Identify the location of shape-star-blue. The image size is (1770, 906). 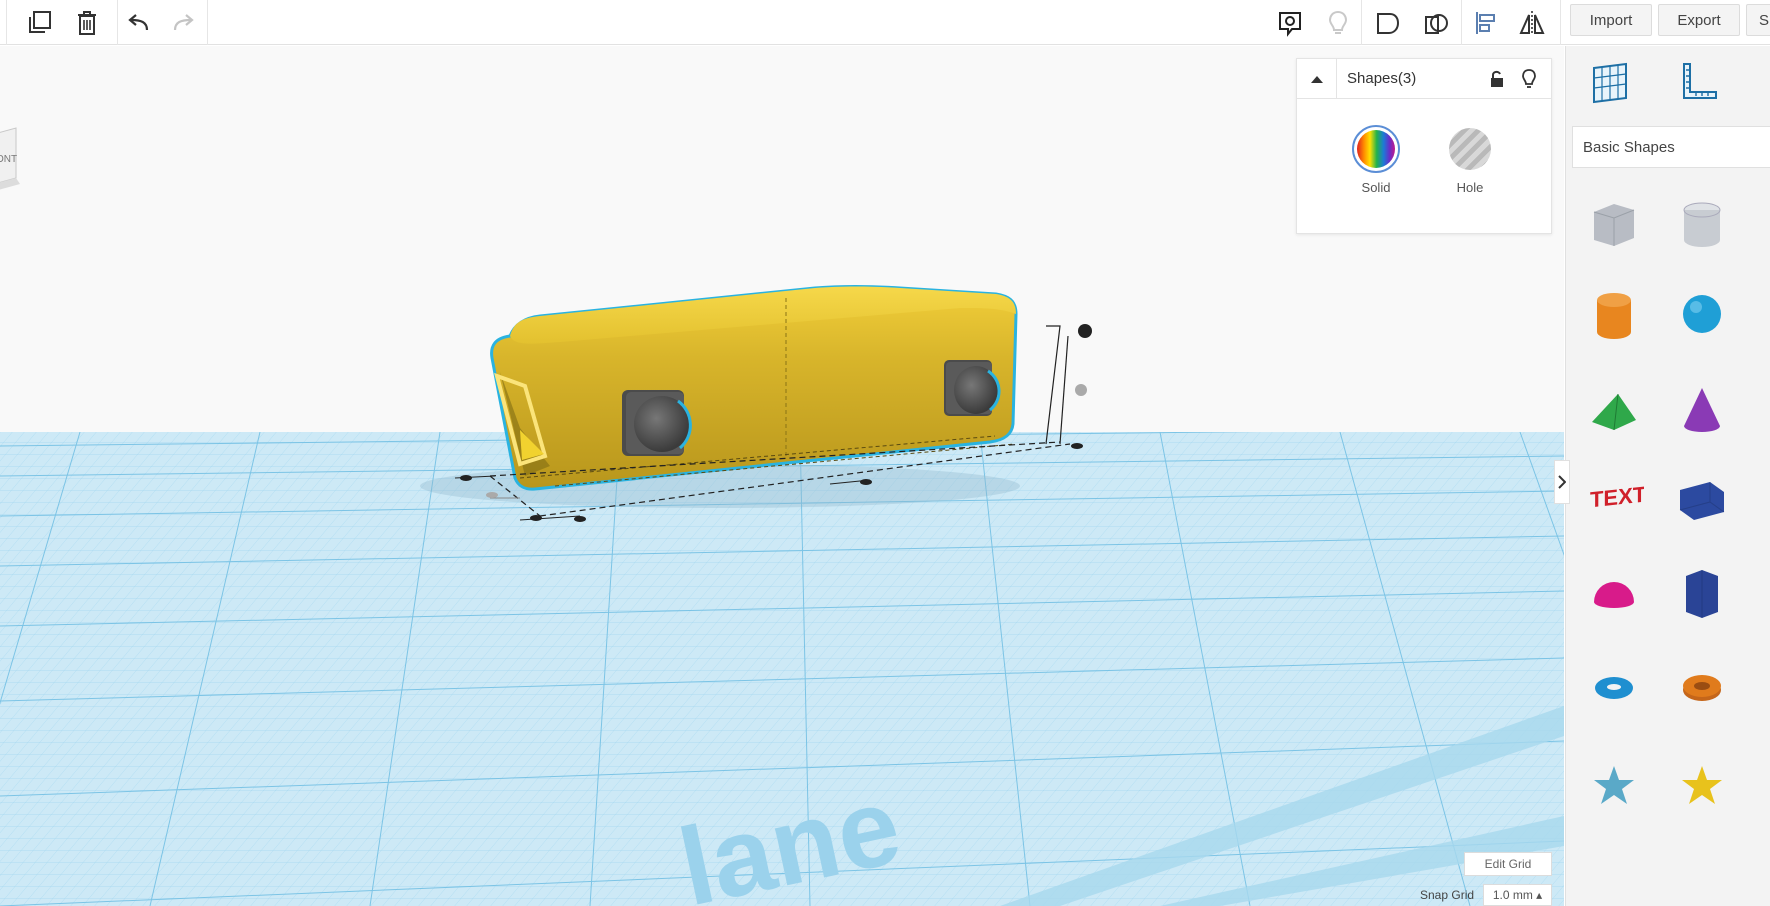
(1614, 786).